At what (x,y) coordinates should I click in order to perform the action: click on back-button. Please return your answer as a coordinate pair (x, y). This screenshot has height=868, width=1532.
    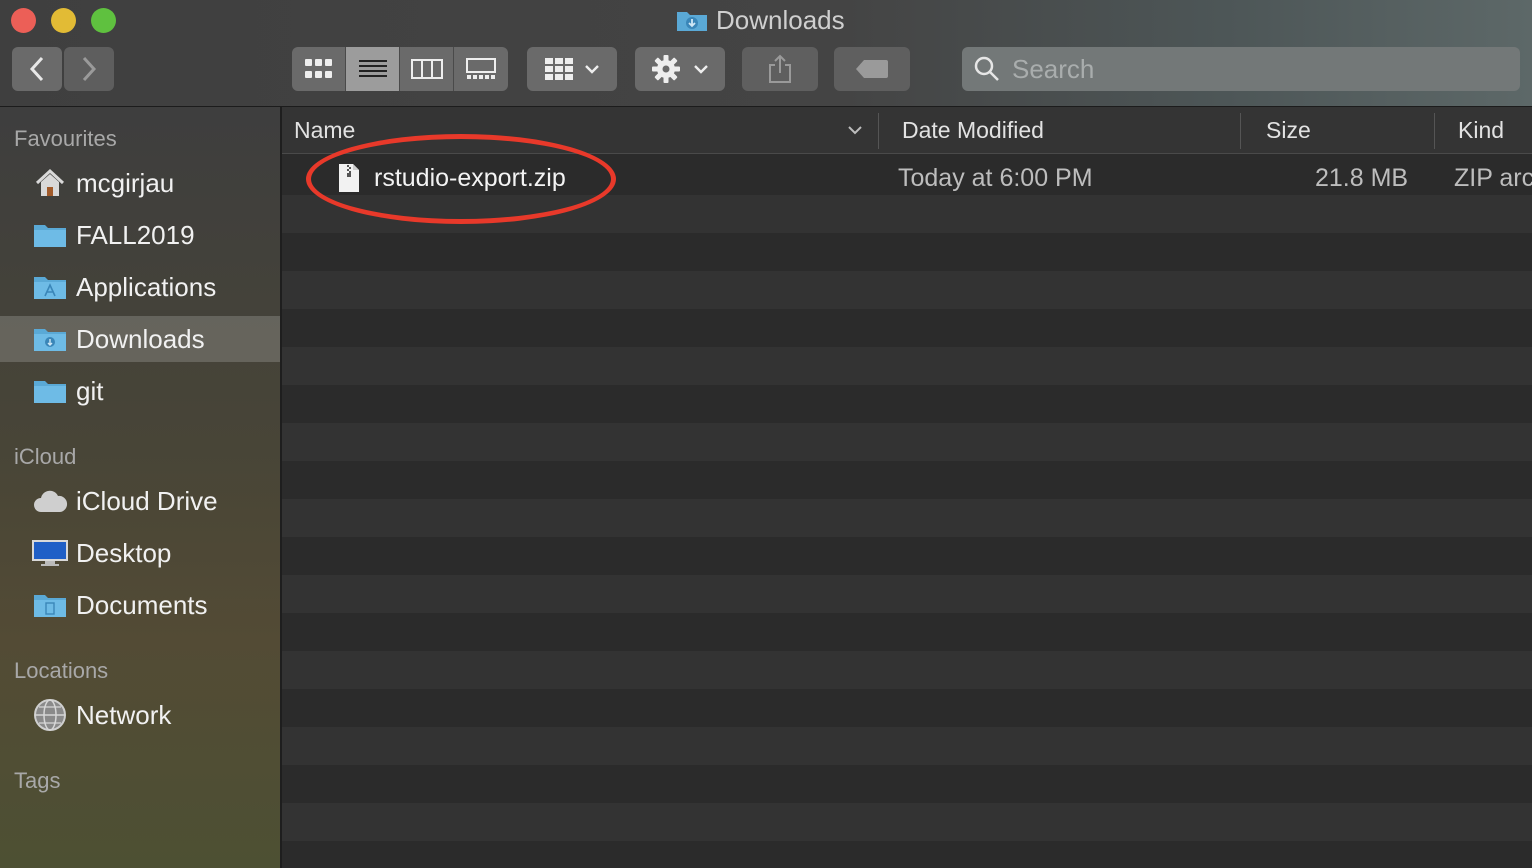
    Looking at the image, I should click on (37, 69).